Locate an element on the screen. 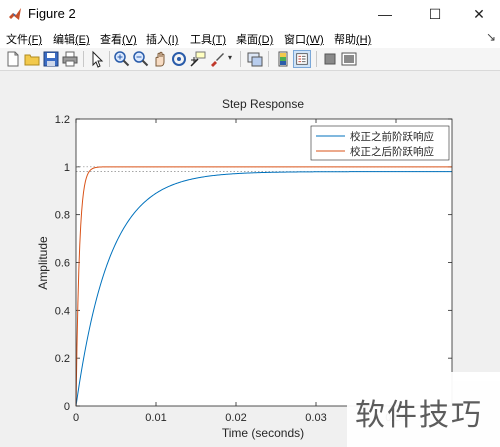 The height and width of the screenshot is (447, 500). chart-title: Step Response is located at coordinates (263, 104).